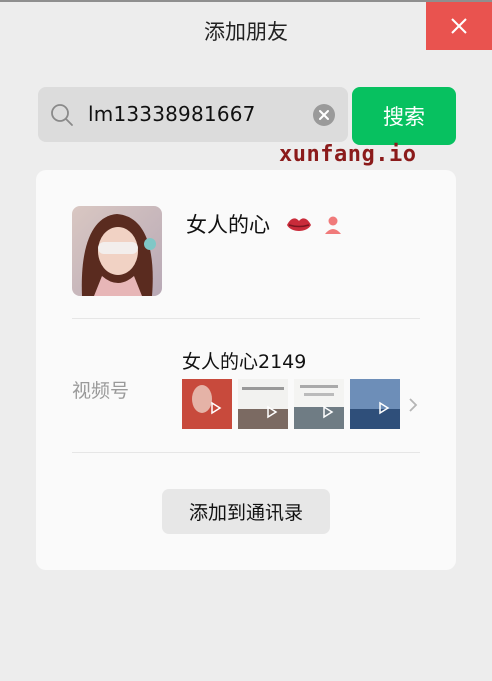 This screenshot has height=681, width=492. Describe the element at coordinates (246, 32) in the screenshot. I see `window-title: 添加朋友` at that location.